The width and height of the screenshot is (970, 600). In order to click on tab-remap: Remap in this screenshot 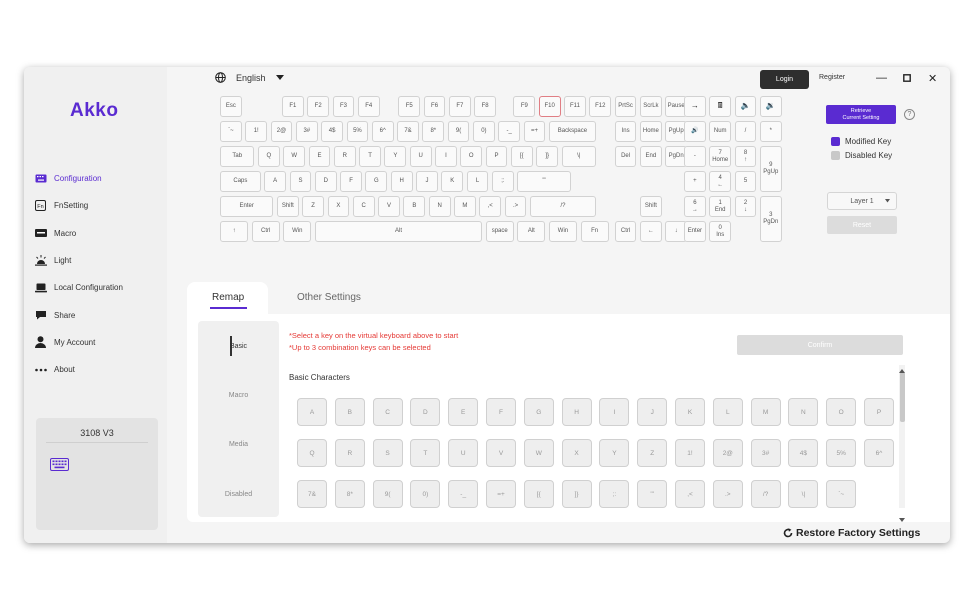, I will do `click(227, 300)`.